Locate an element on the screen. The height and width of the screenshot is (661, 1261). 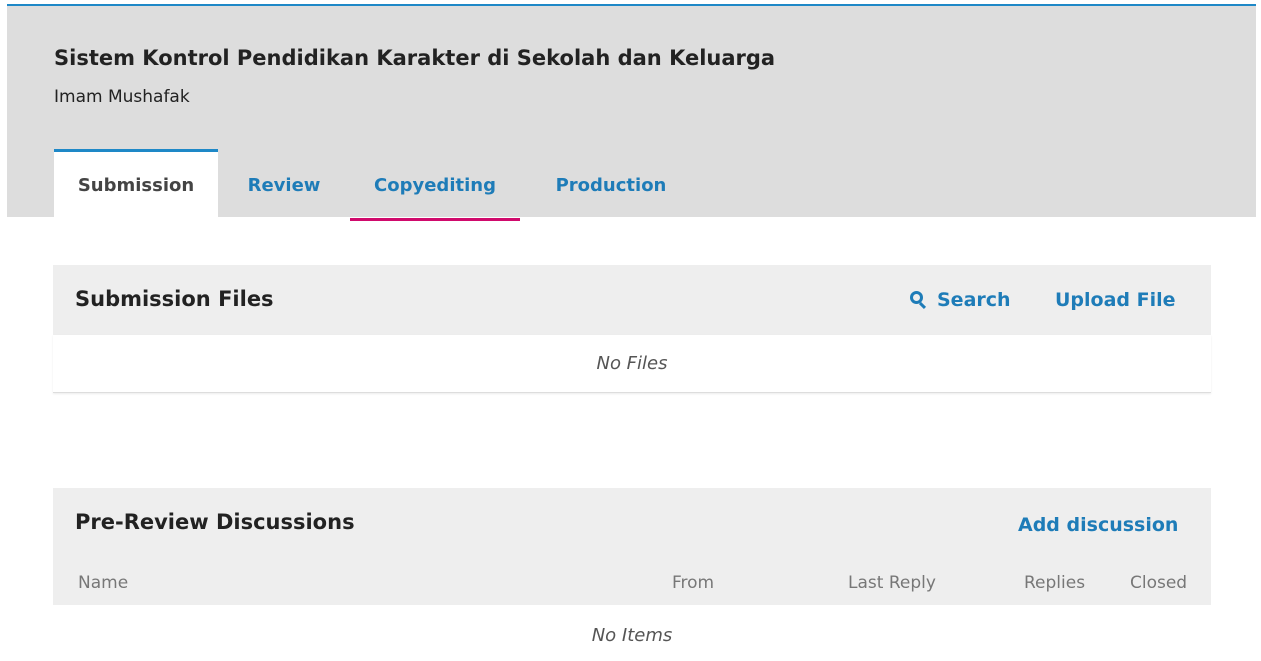
column-header-from: From is located at coordinates (693, 583).